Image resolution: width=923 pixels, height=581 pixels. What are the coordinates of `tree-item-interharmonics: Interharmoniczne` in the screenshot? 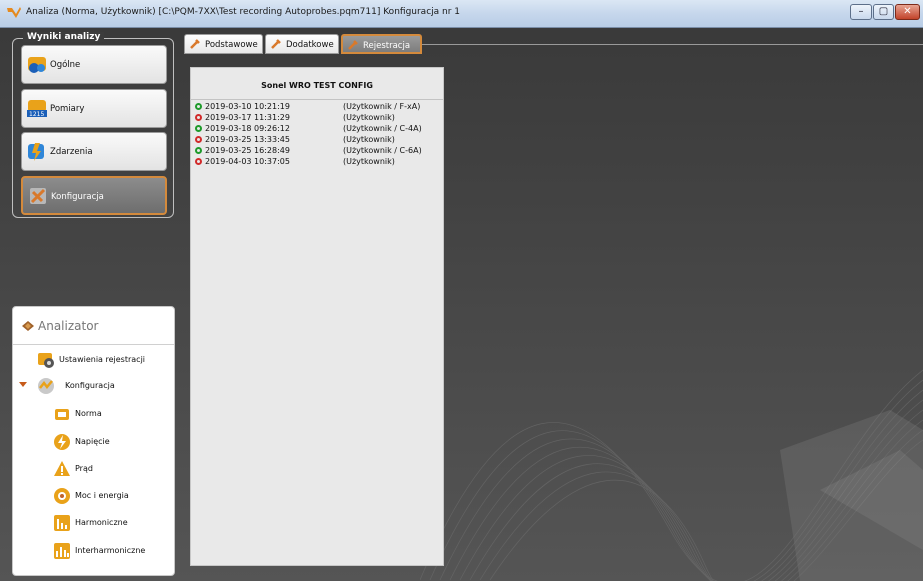 It's located at (93, 551).